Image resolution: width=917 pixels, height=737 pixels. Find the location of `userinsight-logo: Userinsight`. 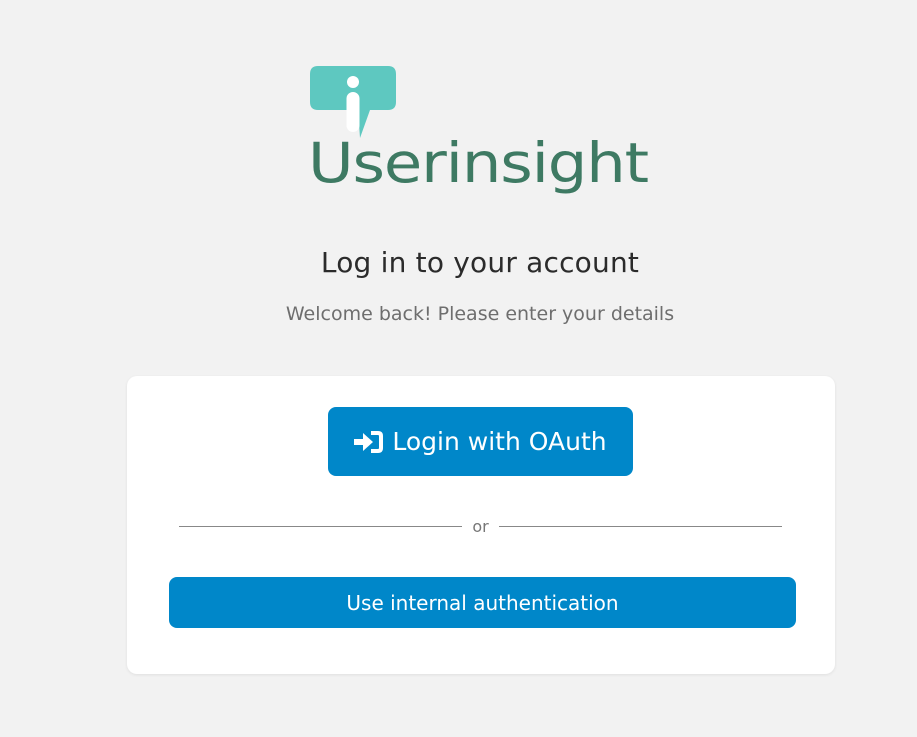

userinsight-logo: Userinsight is located at coordinates (480, 131).